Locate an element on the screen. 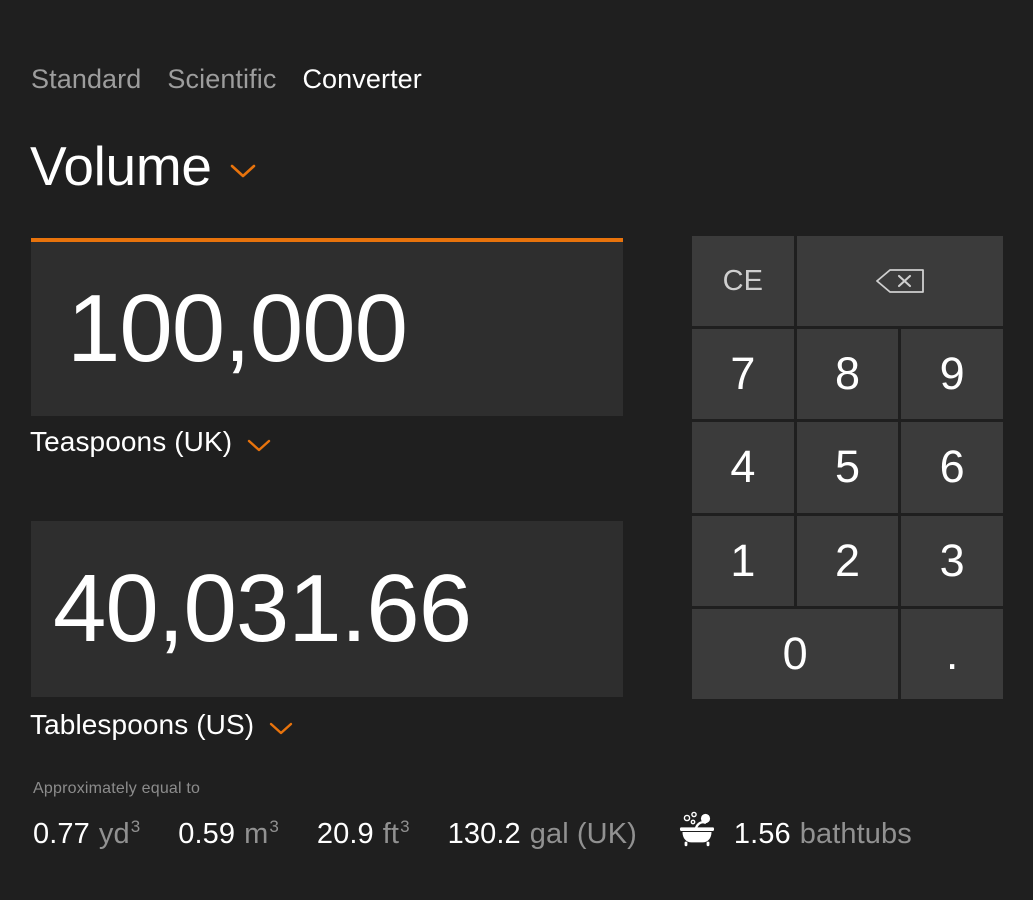 Image resolution: width=1033 pixels, height=900 pixels. supplementary-unit: gal (UK) is located at coordinates (583, 834).